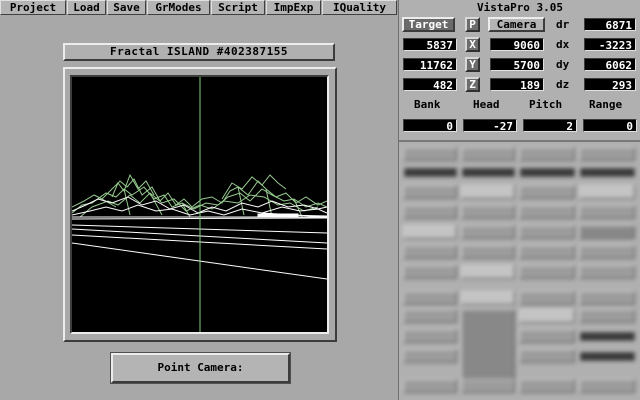 The image size is (640, 400). What do you see at coordinates (199, 52) in the screenshot?
I see `landscape-name-title: Fractal ISLAND #402387155` at bounding box center [199, 52].